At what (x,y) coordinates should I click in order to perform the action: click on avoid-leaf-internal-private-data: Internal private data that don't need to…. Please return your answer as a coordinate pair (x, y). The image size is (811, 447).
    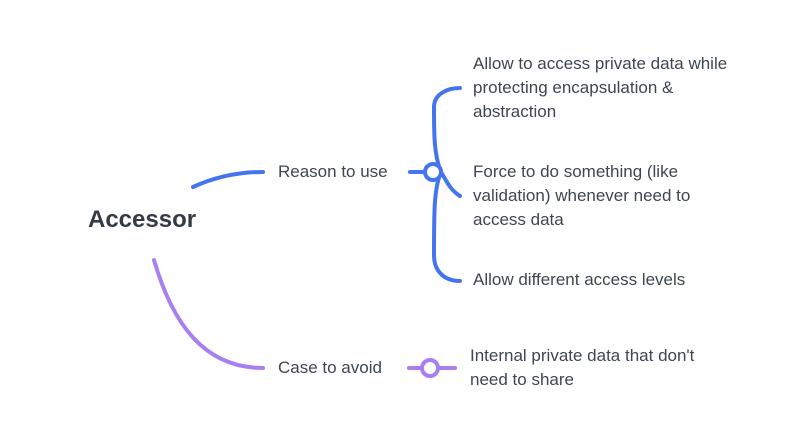
    Looking at the image, I should click on (620, 368).